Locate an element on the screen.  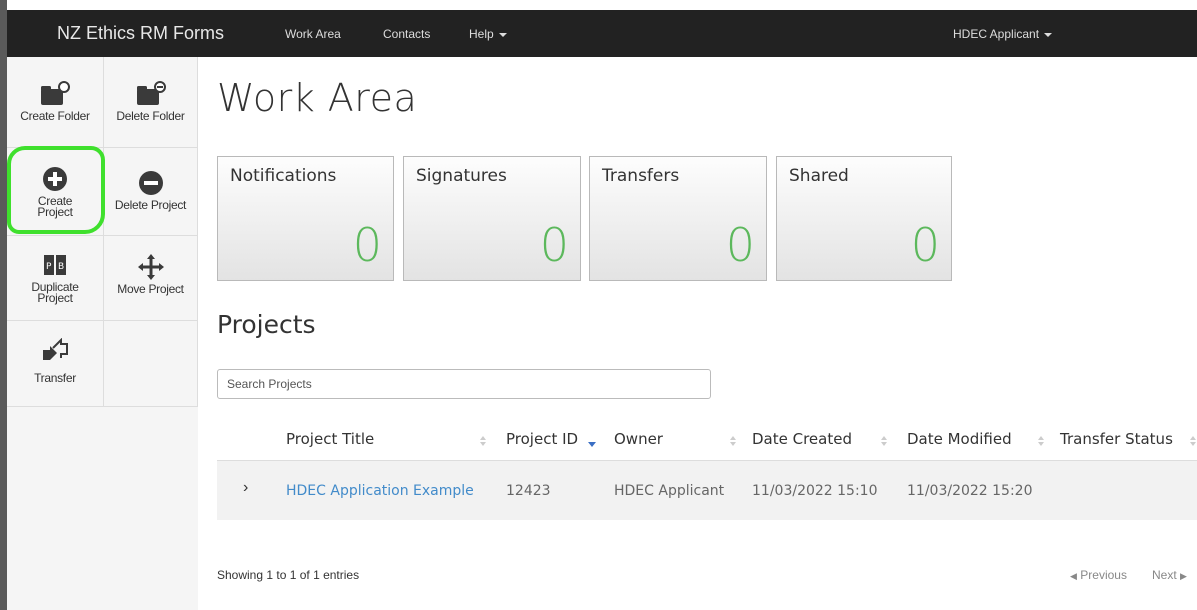
table-info: Showing 1 to 1 of 1 entries is located at coordinates (288, 575).